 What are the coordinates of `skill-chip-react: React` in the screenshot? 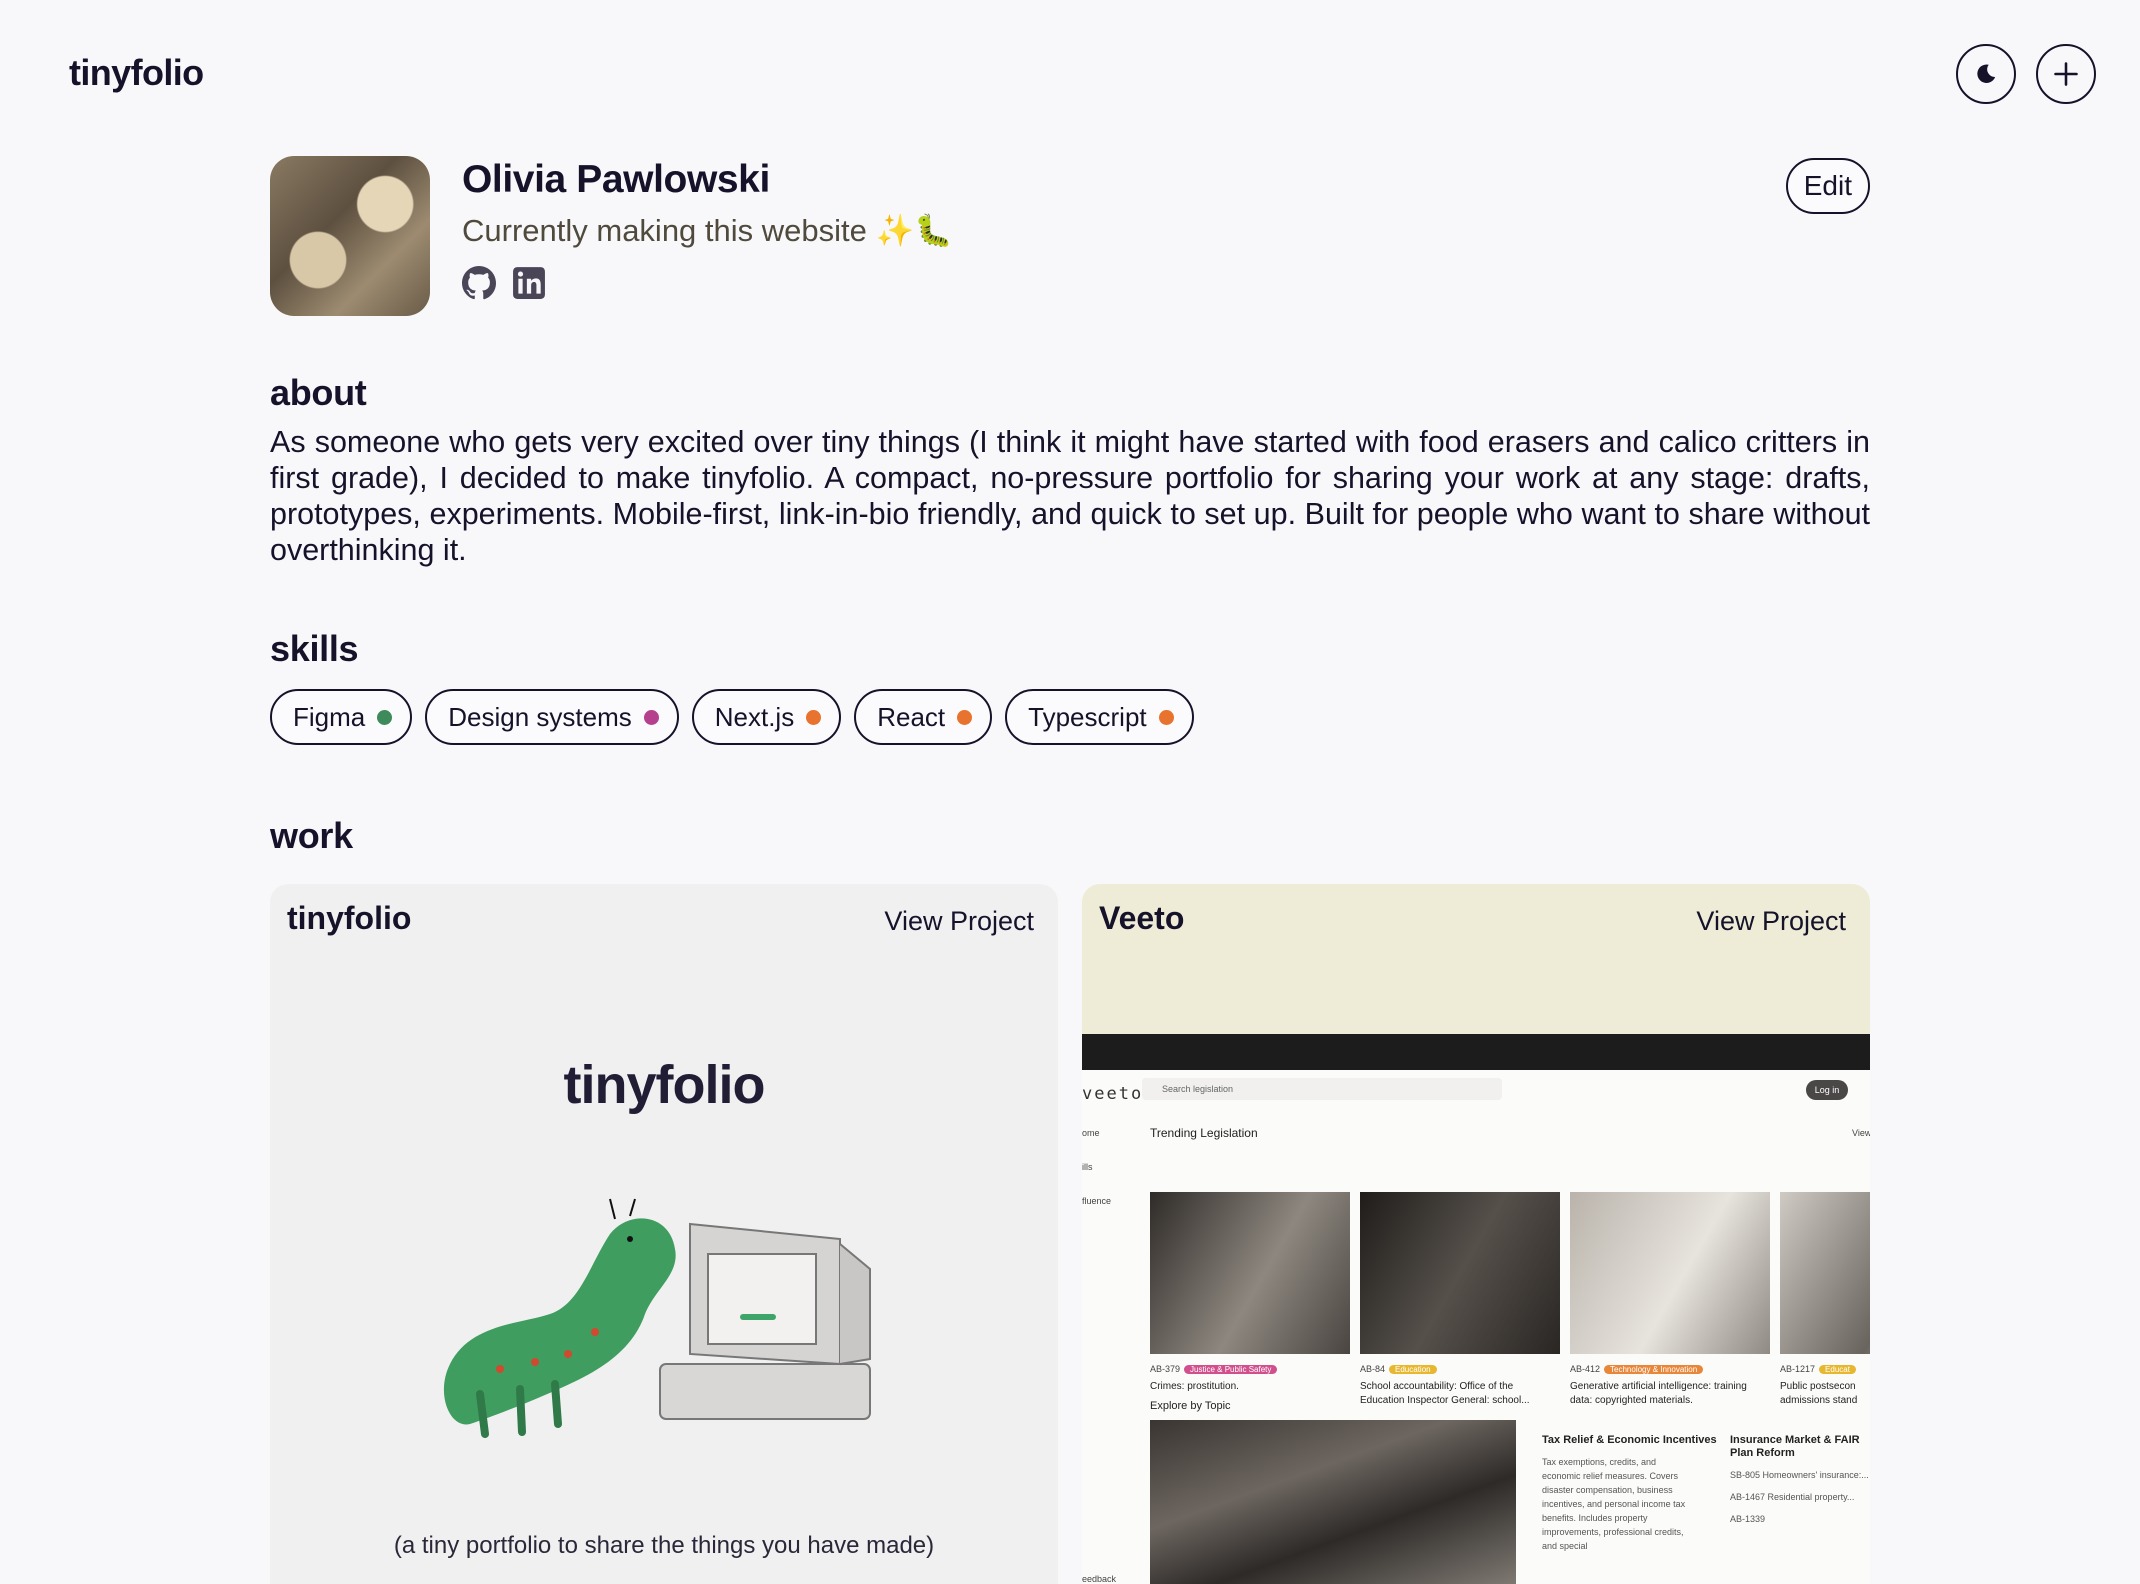 It's located at (923, 717).